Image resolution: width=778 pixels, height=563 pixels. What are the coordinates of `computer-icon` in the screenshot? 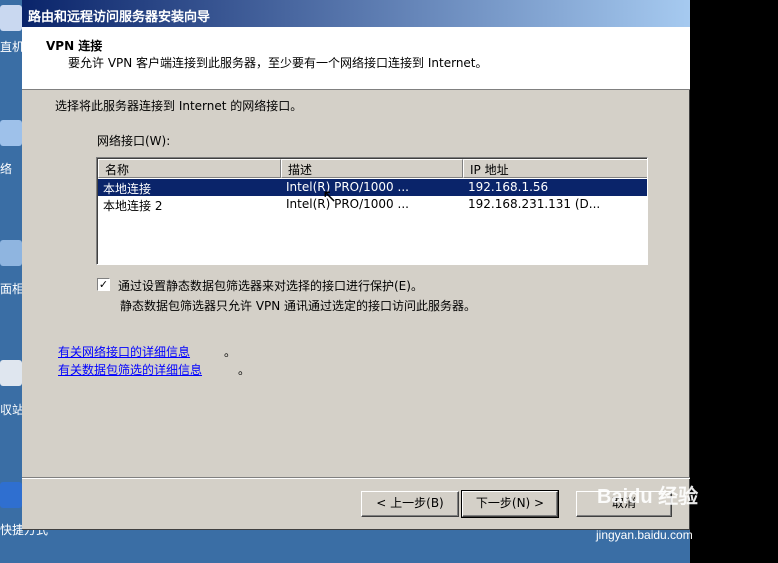 It's located at (11, 18).